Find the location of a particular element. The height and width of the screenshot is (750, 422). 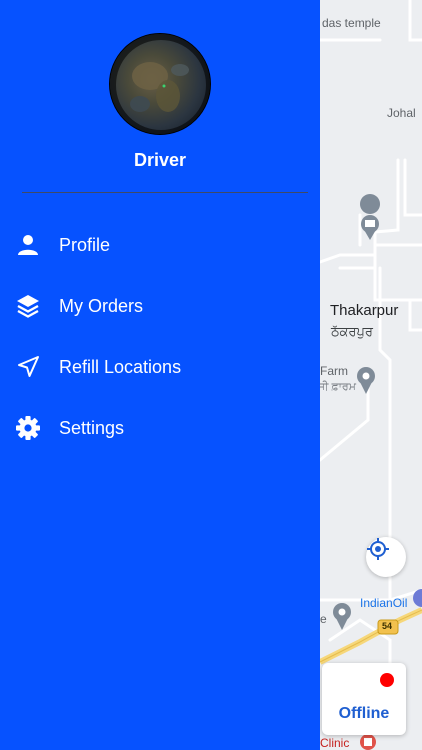

menu-item-profile: Profile is located at coordinates (160, 245).